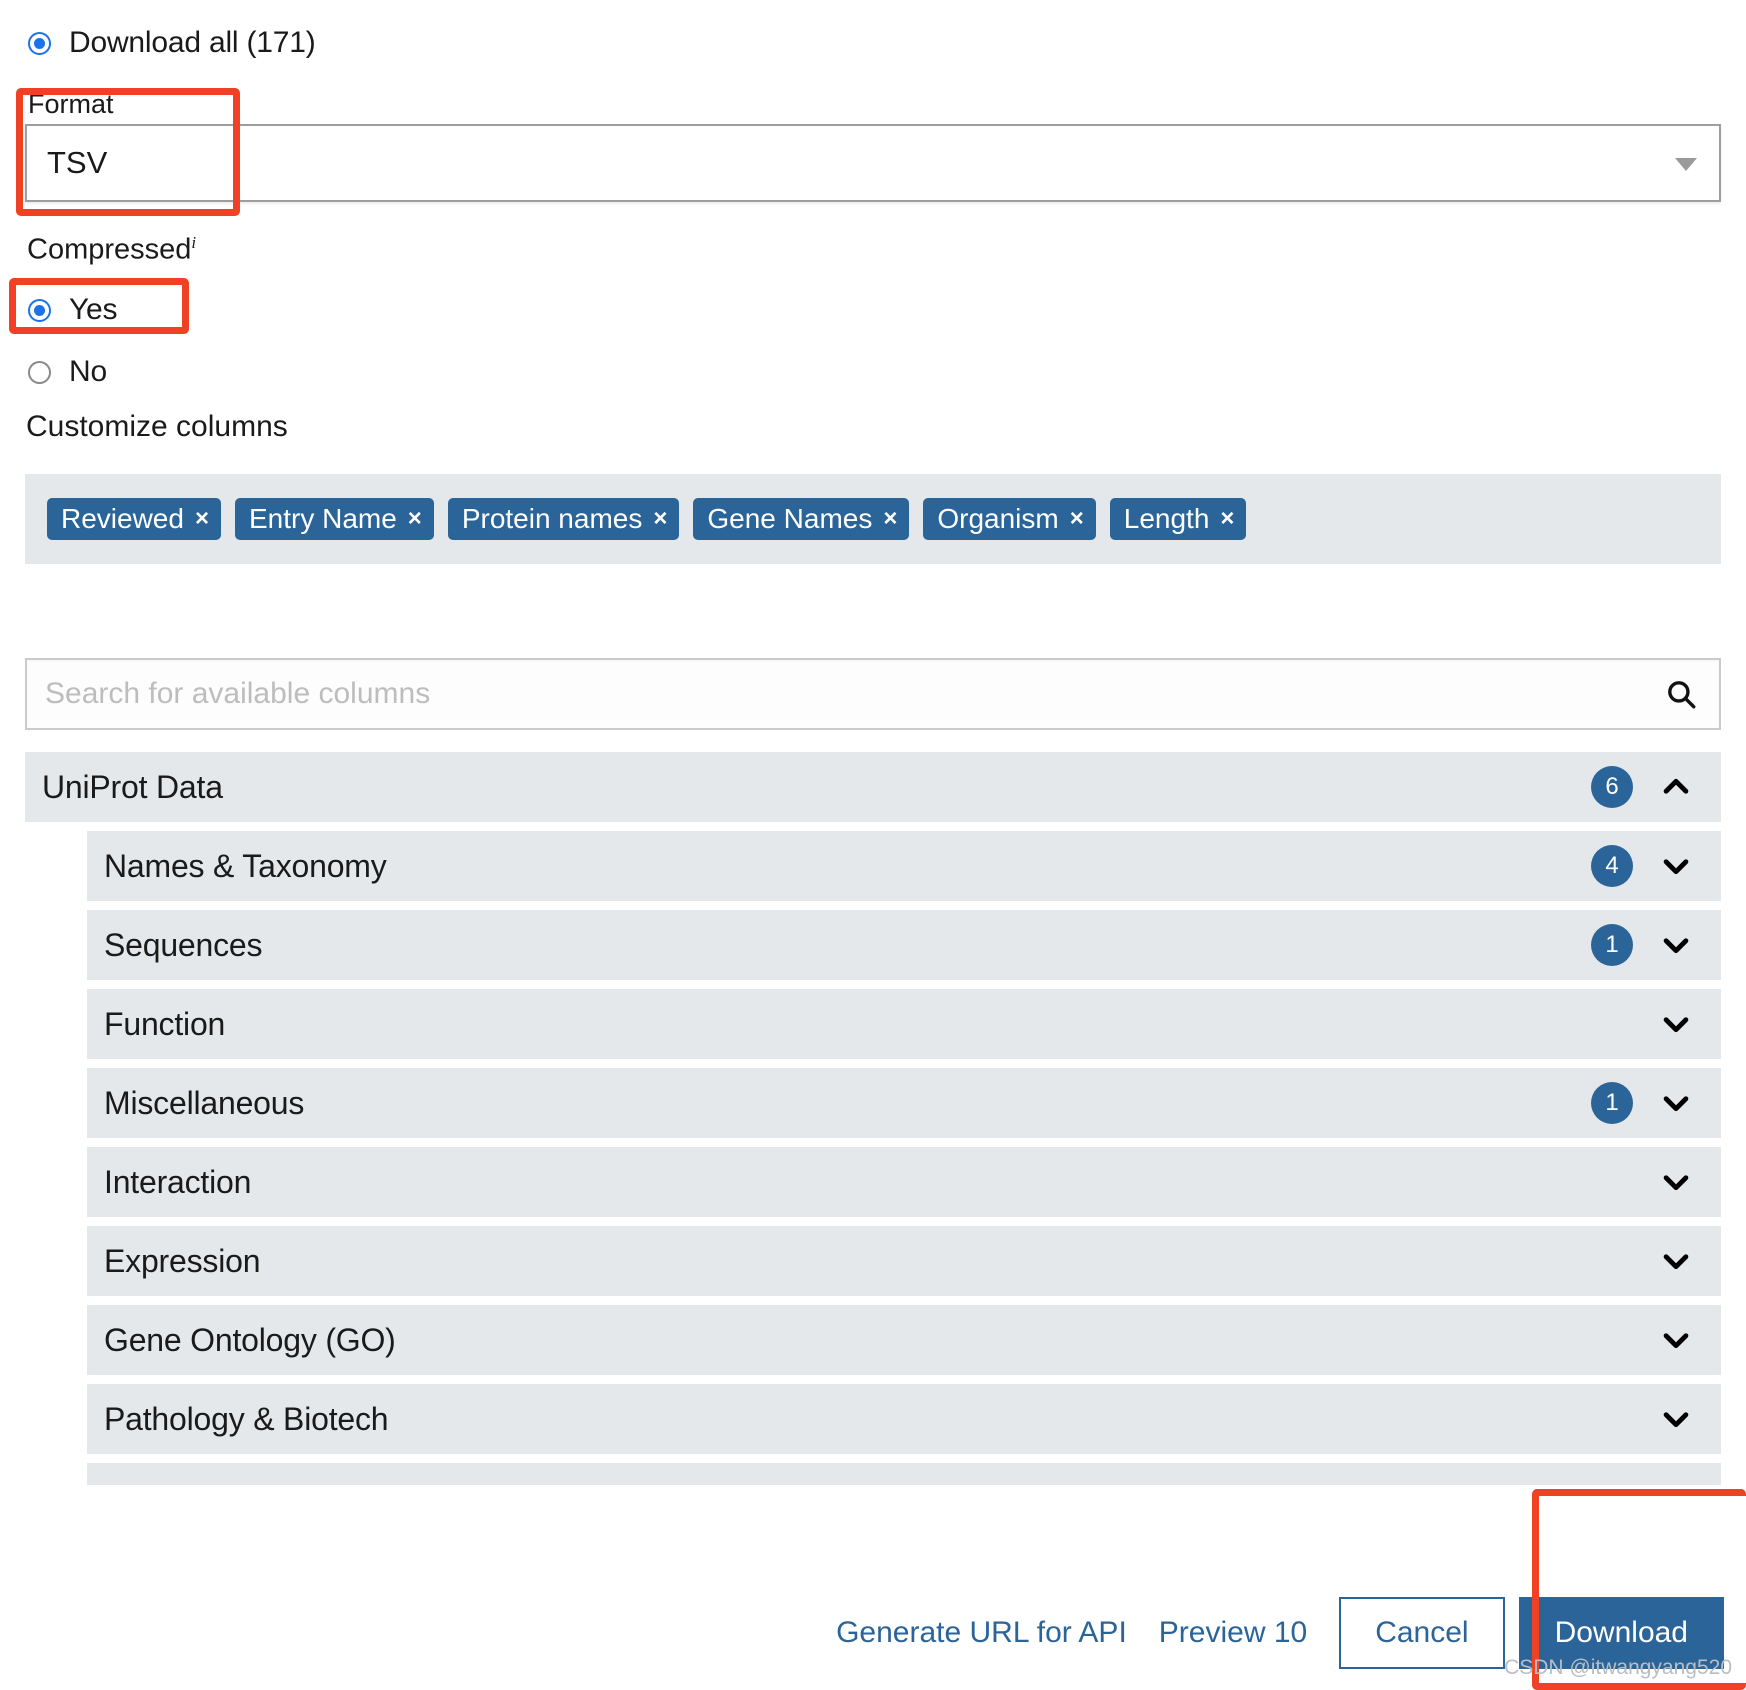  I want to click on group-label: Function, so click(165, 1023).